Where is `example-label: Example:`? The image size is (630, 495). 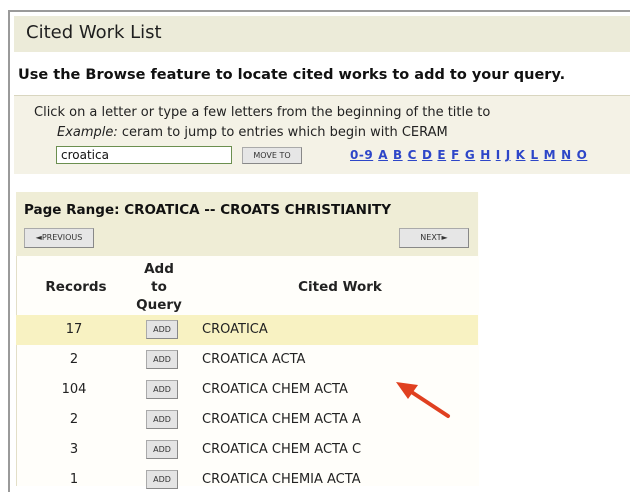
example-label: Example: is located at coordinates (87, 132).